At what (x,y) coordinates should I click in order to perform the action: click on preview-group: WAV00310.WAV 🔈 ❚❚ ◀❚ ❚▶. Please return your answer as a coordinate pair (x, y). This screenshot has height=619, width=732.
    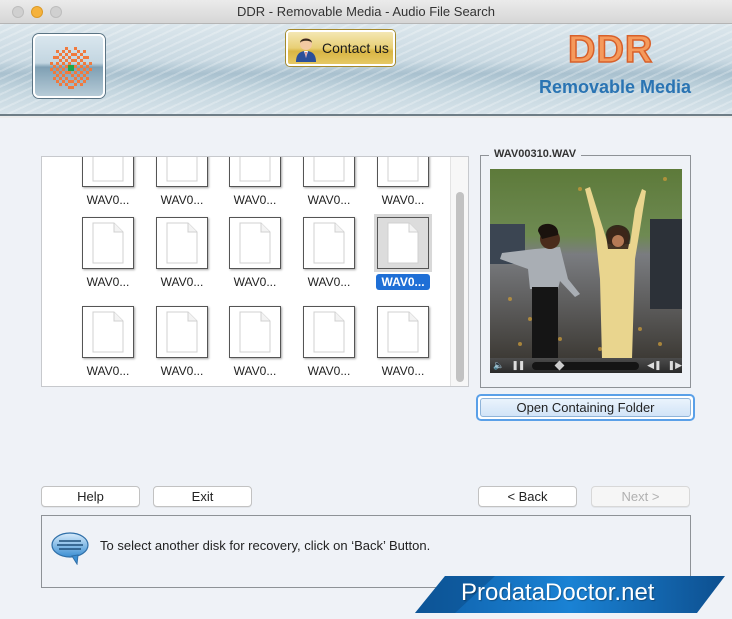
    Looking at the image, I should click on (585, 268).